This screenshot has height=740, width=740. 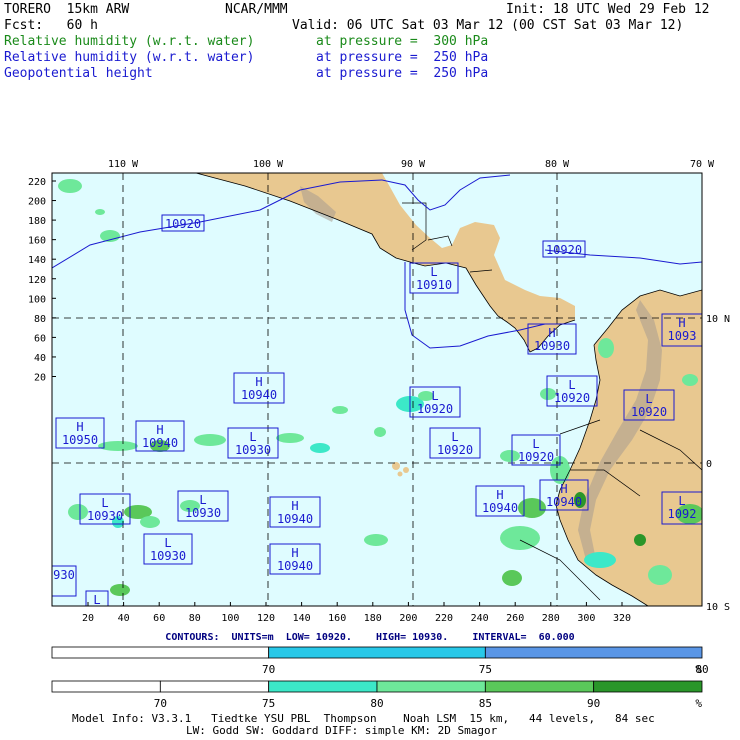 I want to click on y-tick-label: 60, so click(x=40, y=338).